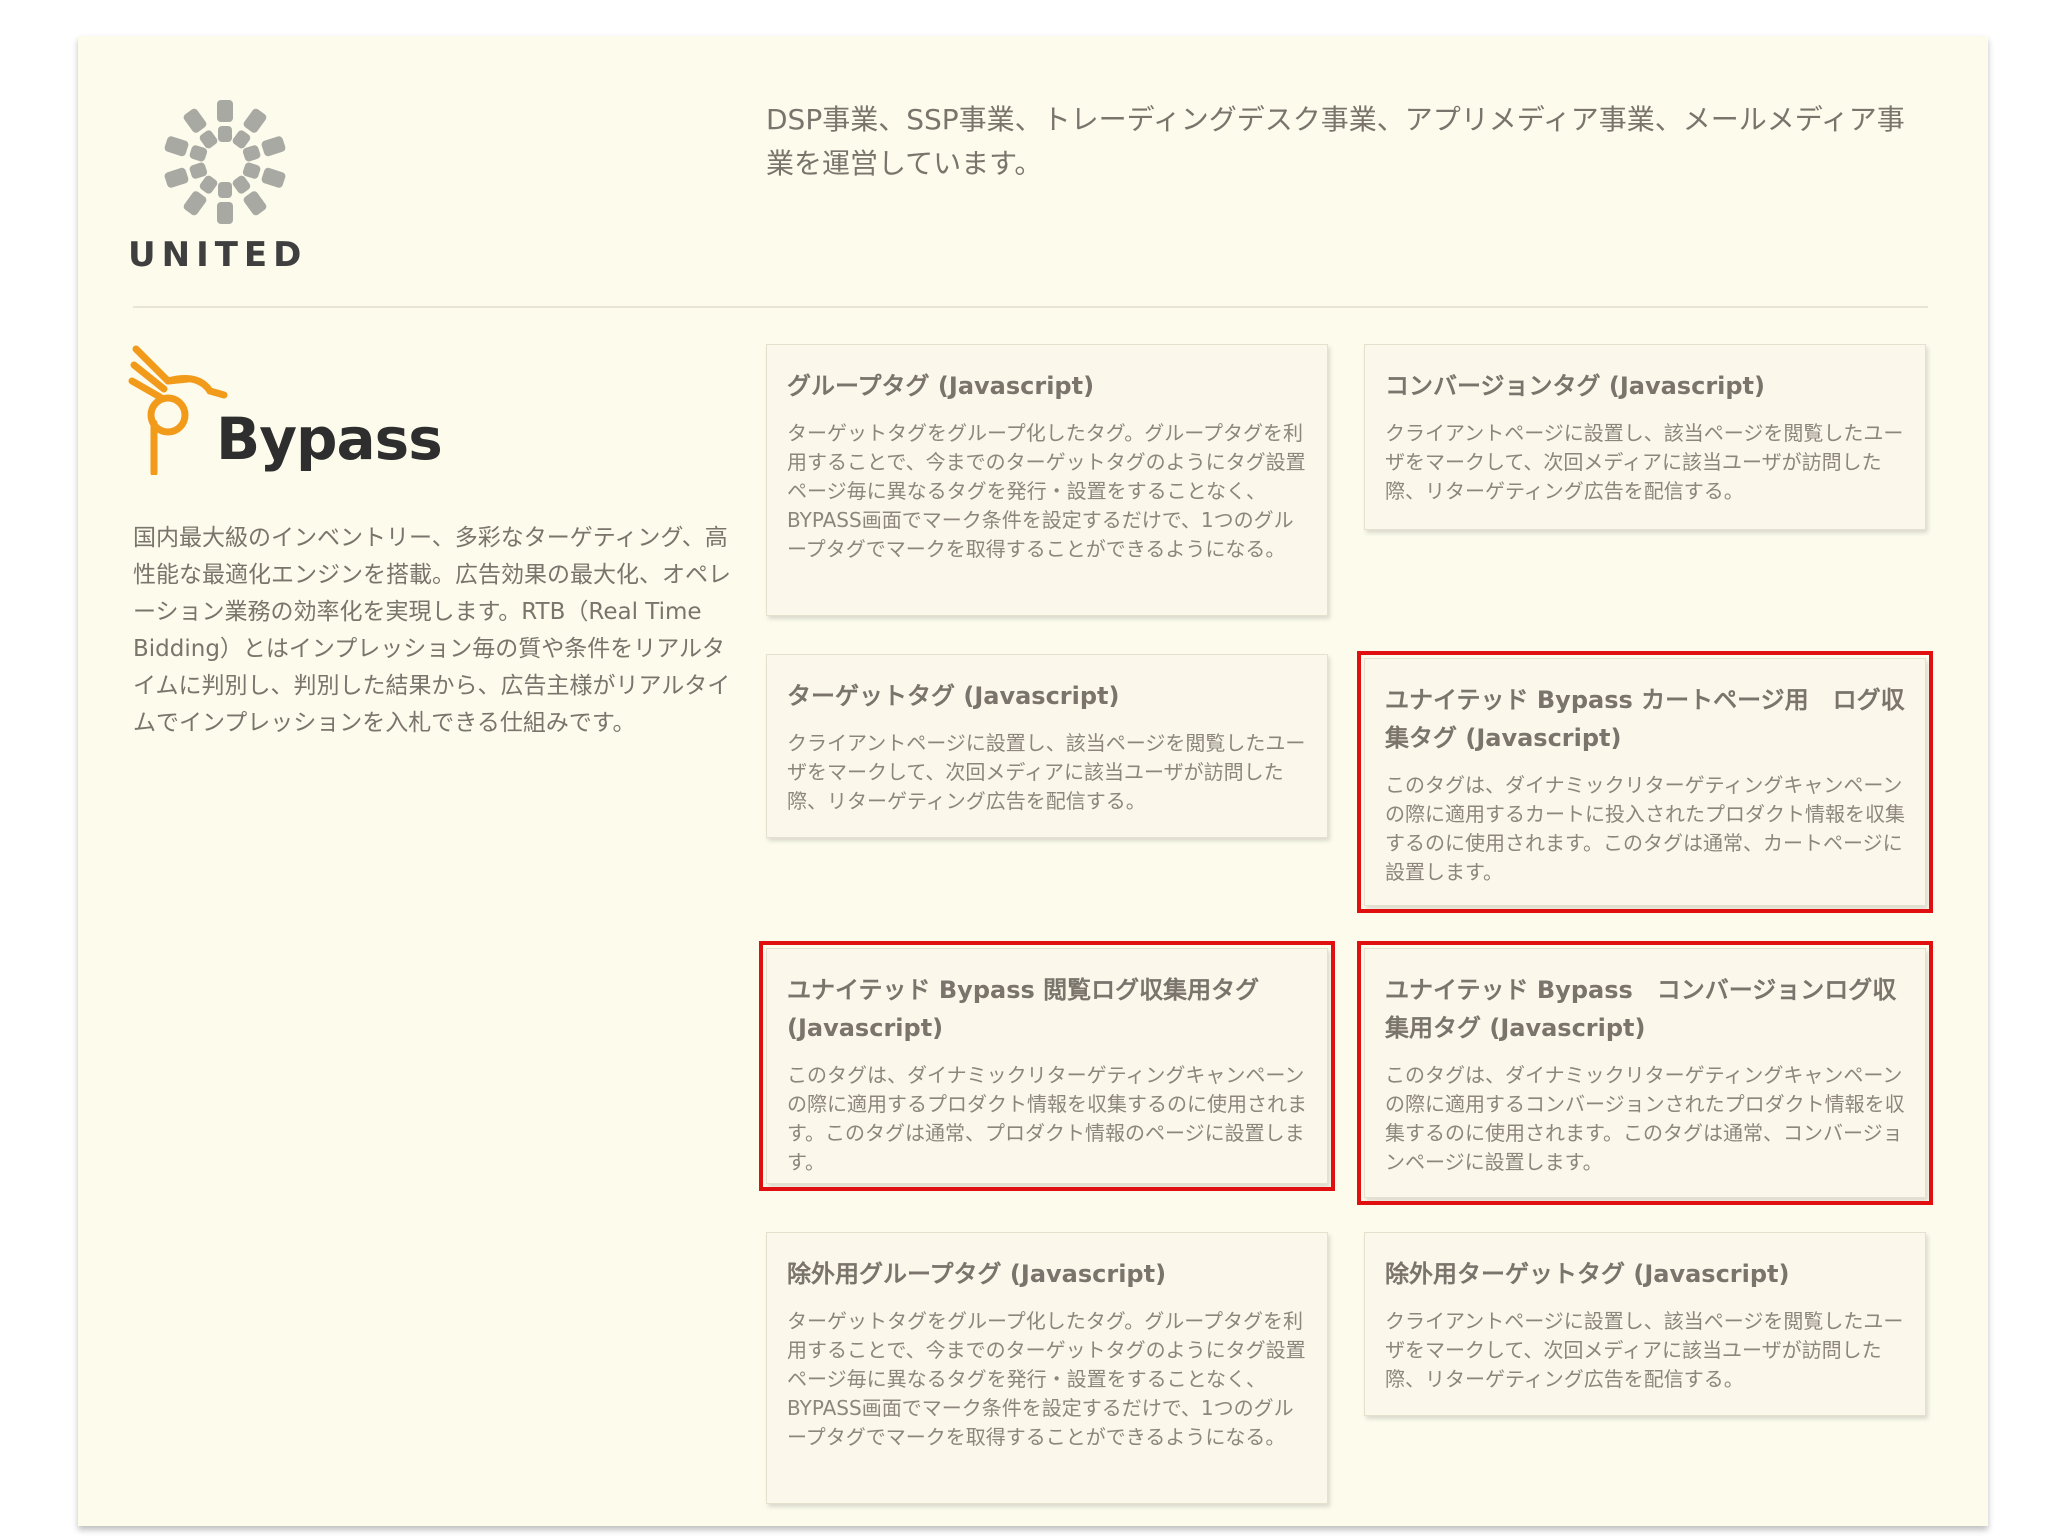 The image size is (2048, 1536). Describe the element at coordinates (1587, 1274) in the screenshot. I see `card-title: 除外用ターゲットタグ (Javascript)` at that location.